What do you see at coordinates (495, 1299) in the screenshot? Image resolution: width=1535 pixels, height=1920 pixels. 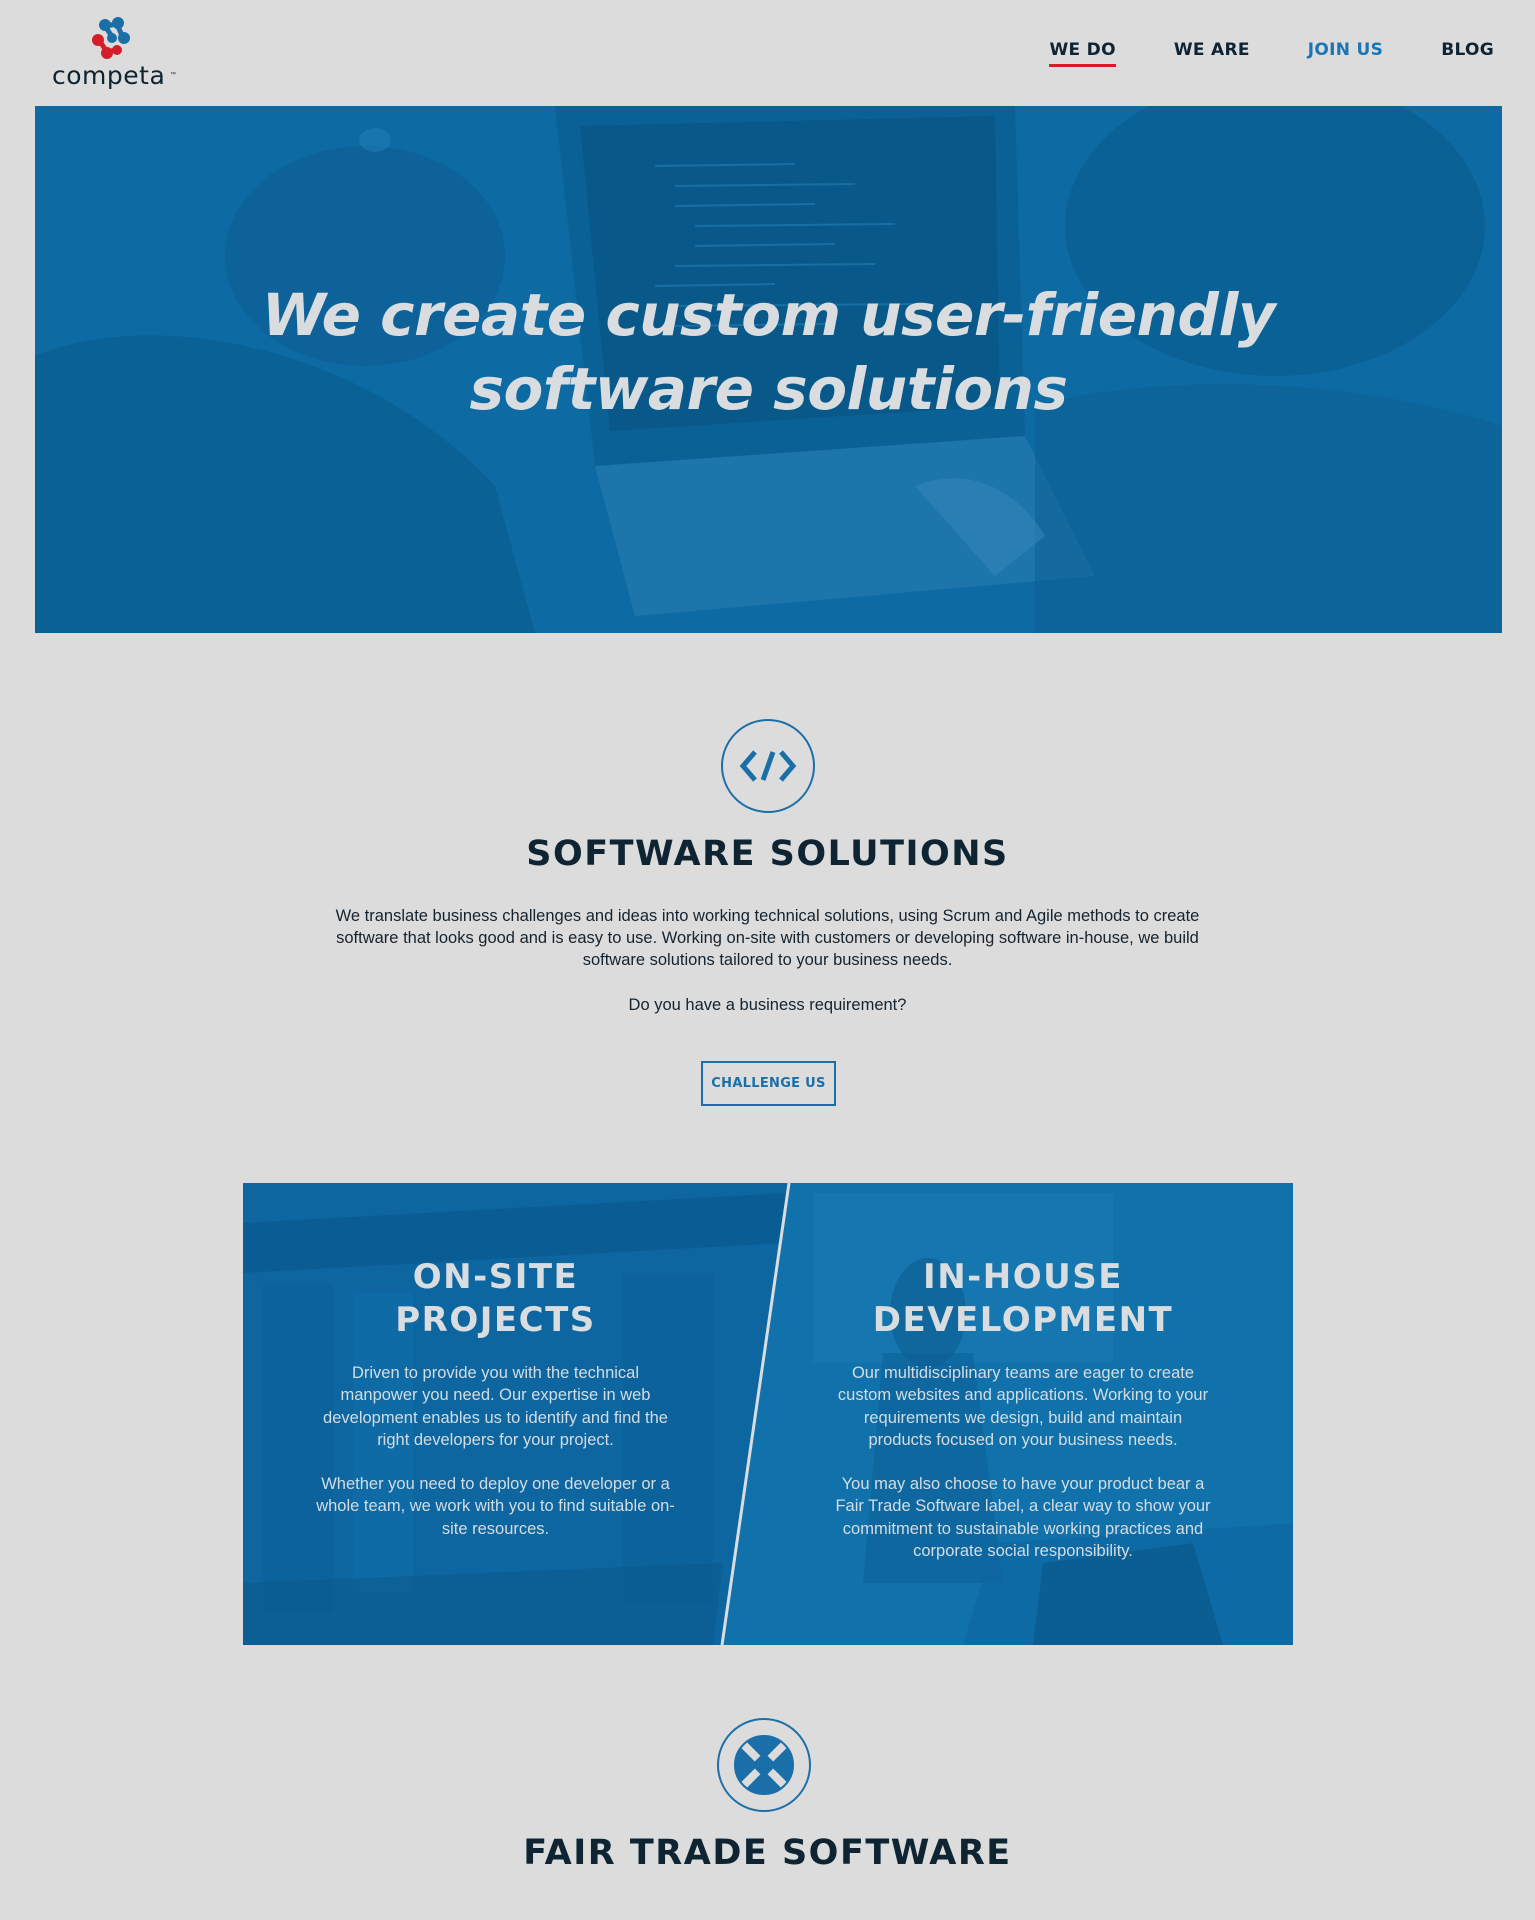 I see `onsite-projects-title: ON-SITE PROJECTS` at bounding box center [495, 1299].